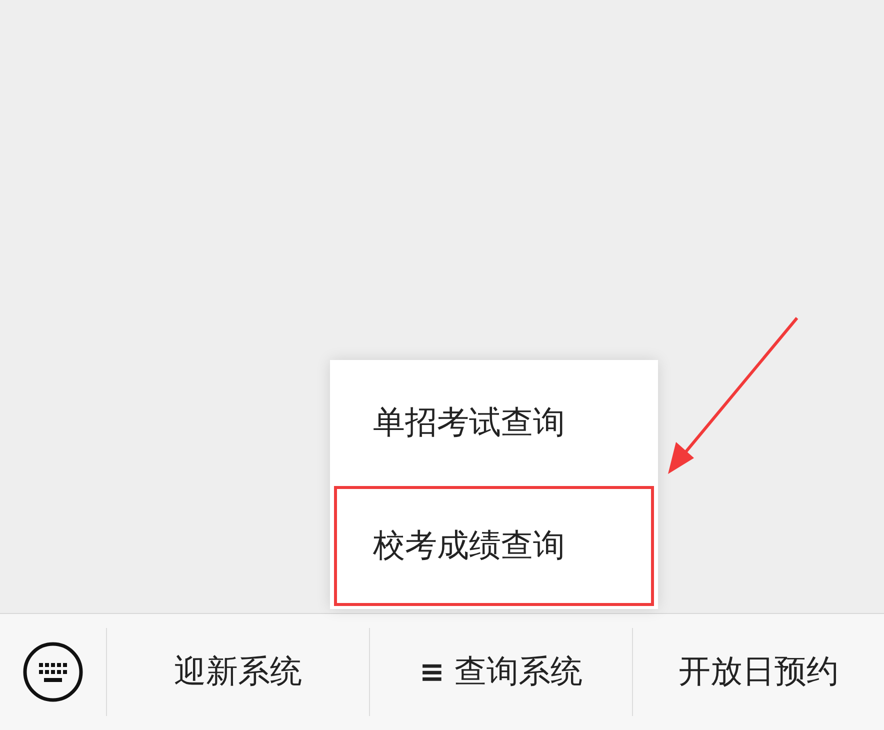 Image resolution: width=884 pixels, height=730 pixels. I want to click on menu-item: 单招考试查询, so click(494, 423).